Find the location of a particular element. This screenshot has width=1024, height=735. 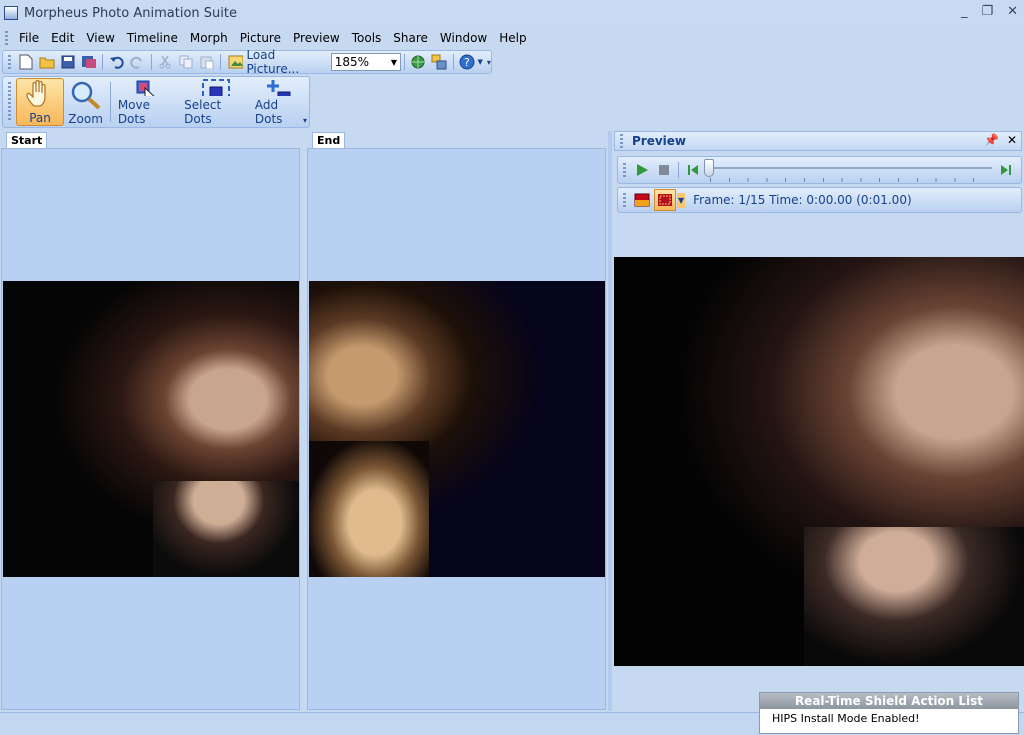

redo-icon is located at coordinates (137, 62).